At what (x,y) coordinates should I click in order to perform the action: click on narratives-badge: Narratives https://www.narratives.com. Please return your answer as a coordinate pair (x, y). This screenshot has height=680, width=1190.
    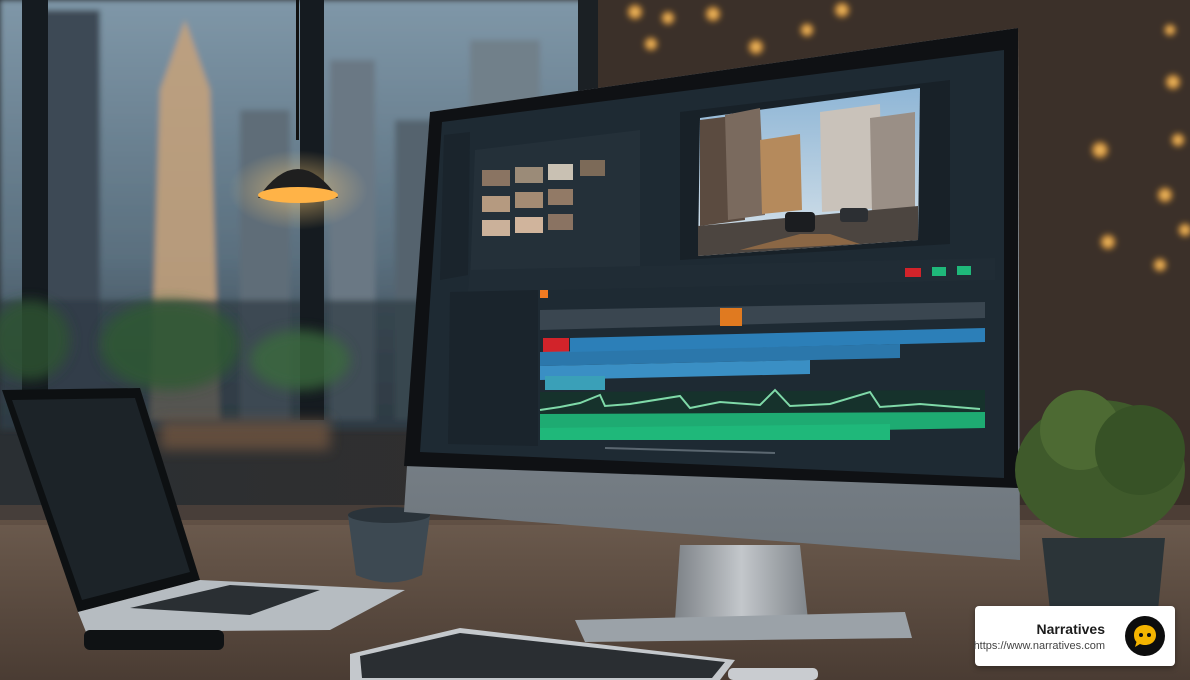
    Looking at the image, I should click on (1074, 636).